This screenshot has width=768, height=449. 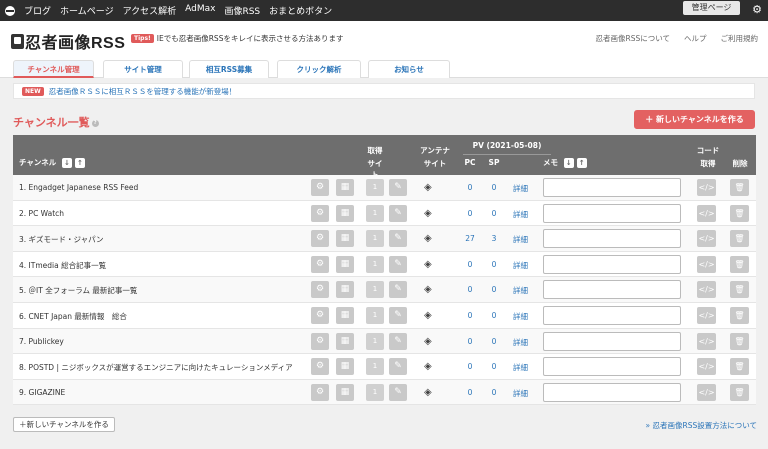 I want to click on about-link: 忍者画像RSSについて, so click(x=632, y=38).